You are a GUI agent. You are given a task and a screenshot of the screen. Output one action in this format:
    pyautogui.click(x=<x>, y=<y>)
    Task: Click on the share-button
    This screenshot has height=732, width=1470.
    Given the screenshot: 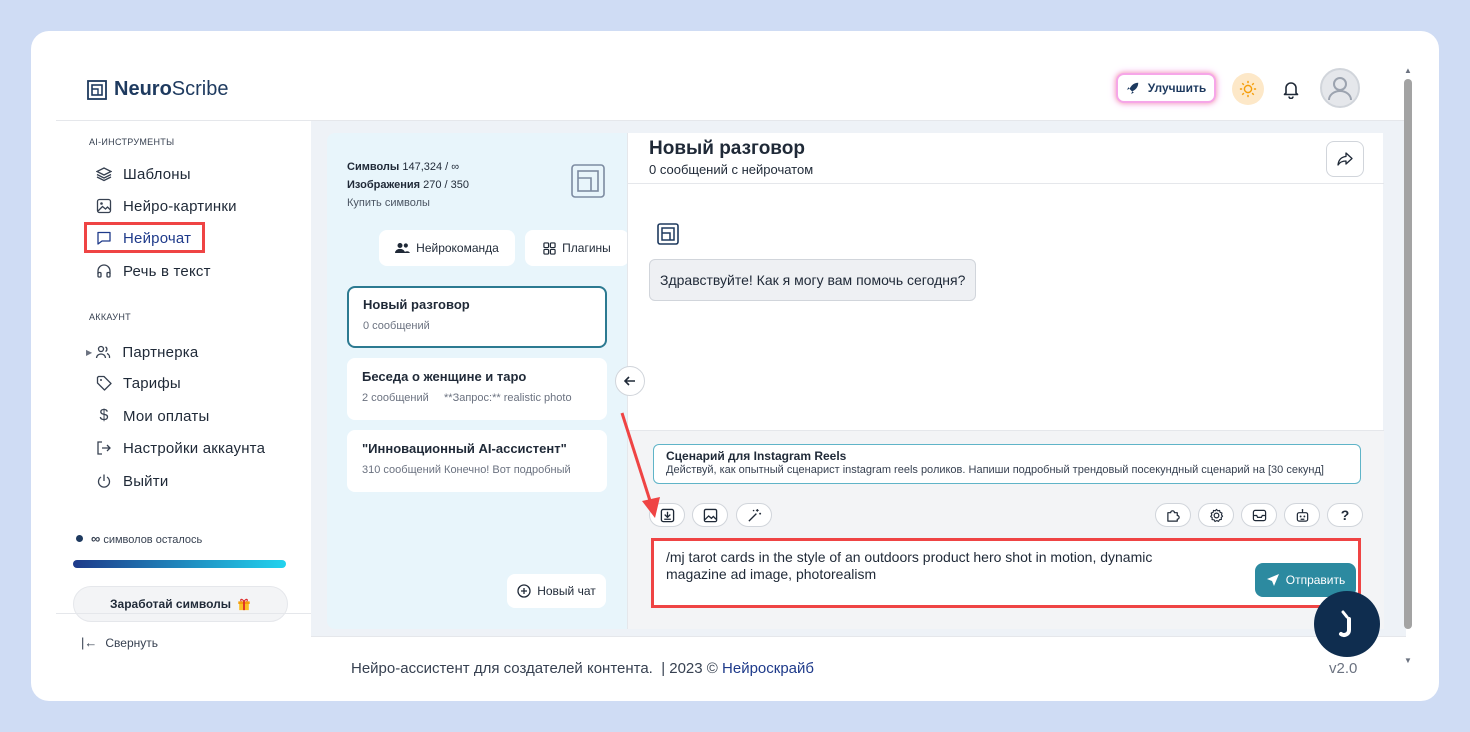 What is the action you would take?
    pyautogui.click(x=1345, y=159)
    